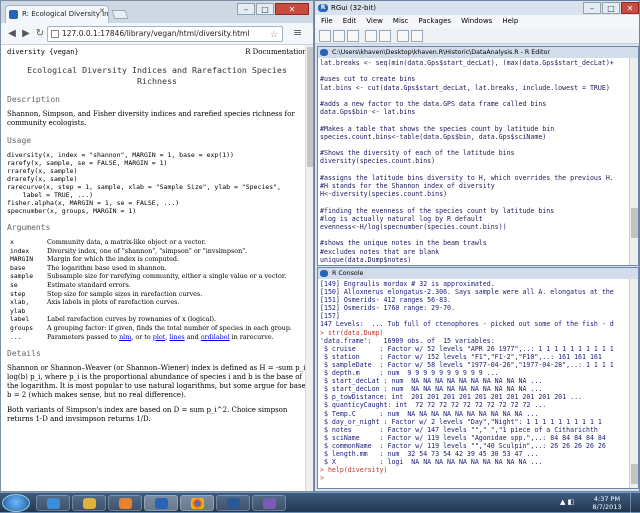  What do you see at coordinates (26, 34) in the screenshot?
I see `forward-arrow-icon: ▶` at bounding box center [26, 34].